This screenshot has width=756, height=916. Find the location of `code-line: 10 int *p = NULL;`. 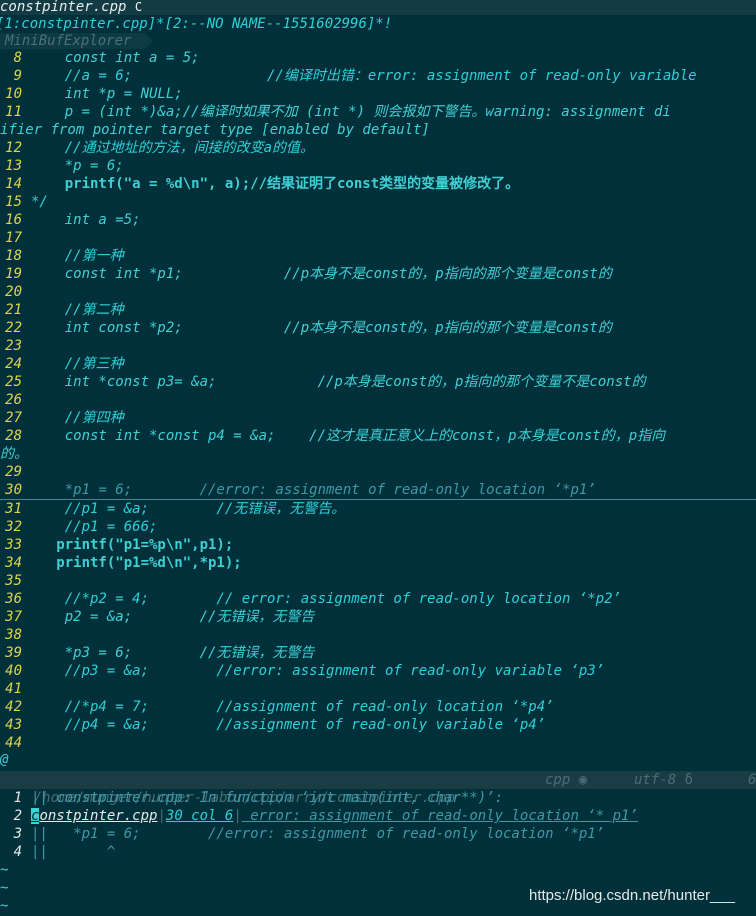

code-line: 10 int *p = NULL; is located at coordinates (378, 94).